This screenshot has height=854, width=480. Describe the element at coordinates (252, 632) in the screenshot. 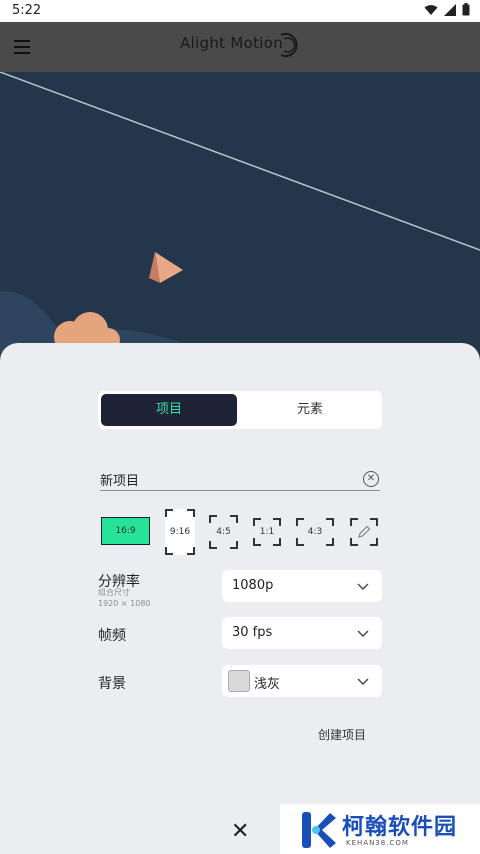

I see `framerate-value: 30 fps` at that location.